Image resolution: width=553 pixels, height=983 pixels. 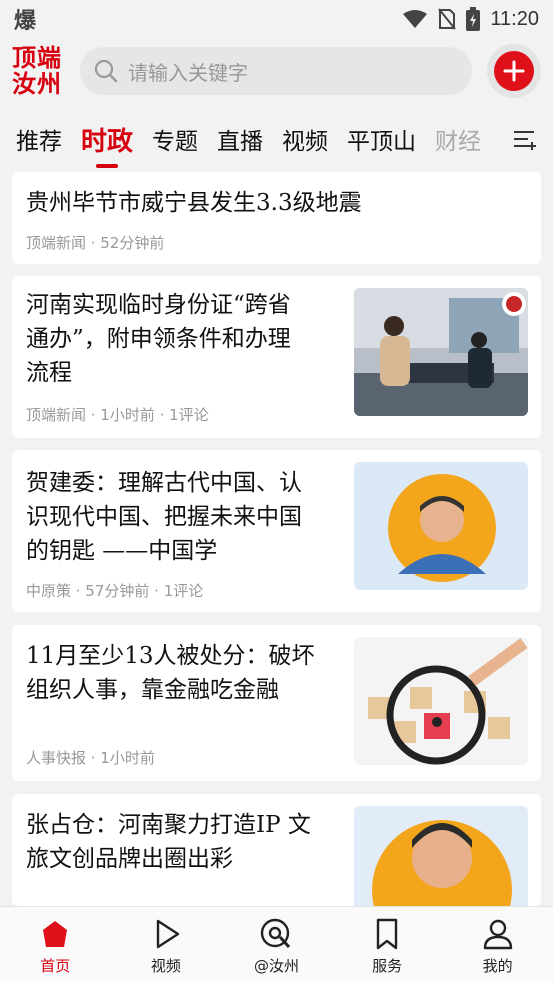 What do you see at coordinates (276, 933) in the screenshot?
I see `at-icon` at bounding box center [276, 933].